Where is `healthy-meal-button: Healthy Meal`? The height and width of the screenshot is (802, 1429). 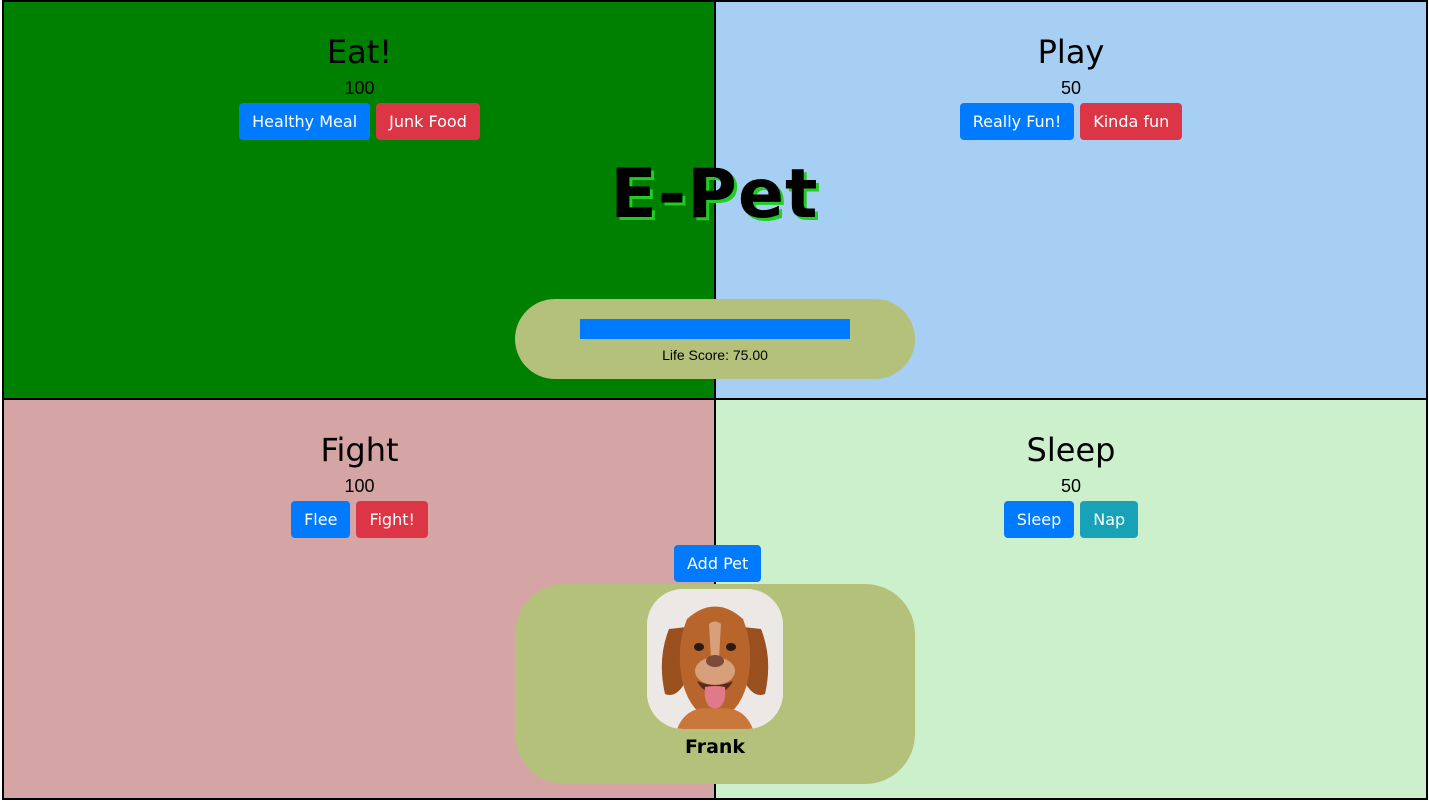 healthy-meal-button: Healthy Meal is located at coordinates (305, 121).